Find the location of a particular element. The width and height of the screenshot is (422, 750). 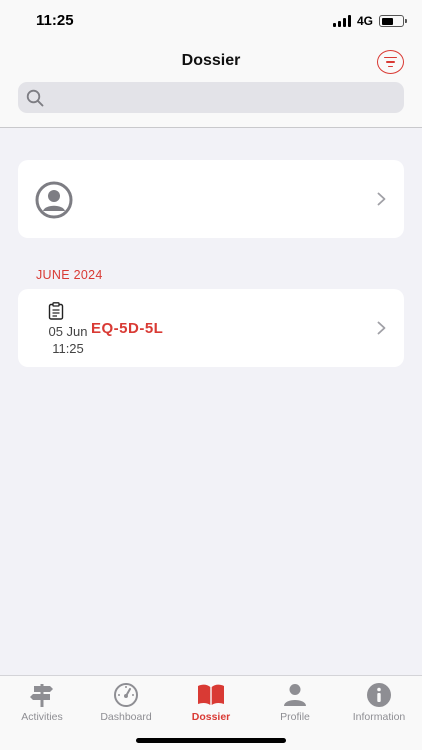

entry-time: 11:25 is located at coordinates (68, 348).